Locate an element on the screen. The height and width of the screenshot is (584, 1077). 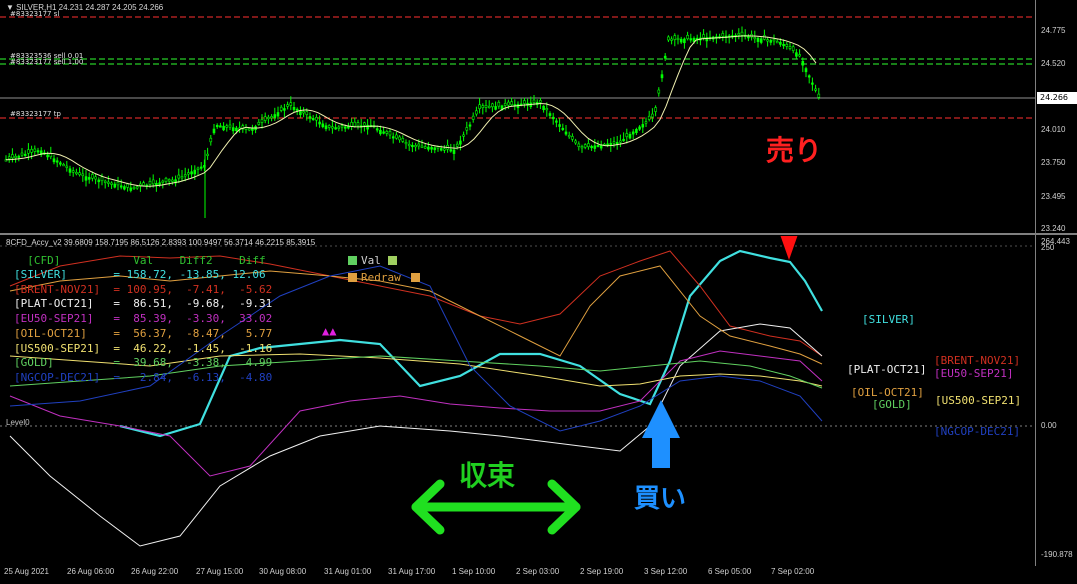
table-row: [SILVER] = 158.72, -13.85, 12.06 is located at coordinates (140, 274).